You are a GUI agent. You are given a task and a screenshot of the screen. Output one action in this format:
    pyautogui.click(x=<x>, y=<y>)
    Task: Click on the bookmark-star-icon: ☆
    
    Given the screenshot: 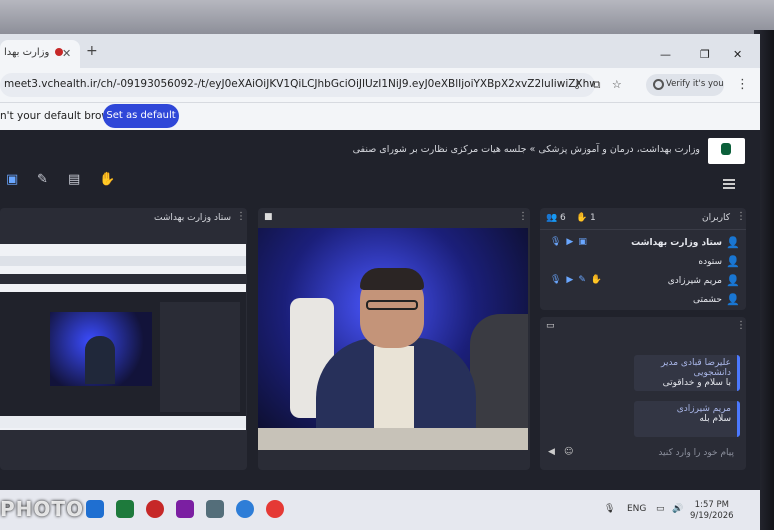 What is the action you would take?
    pyautogui.click(x=617, y=84)
    